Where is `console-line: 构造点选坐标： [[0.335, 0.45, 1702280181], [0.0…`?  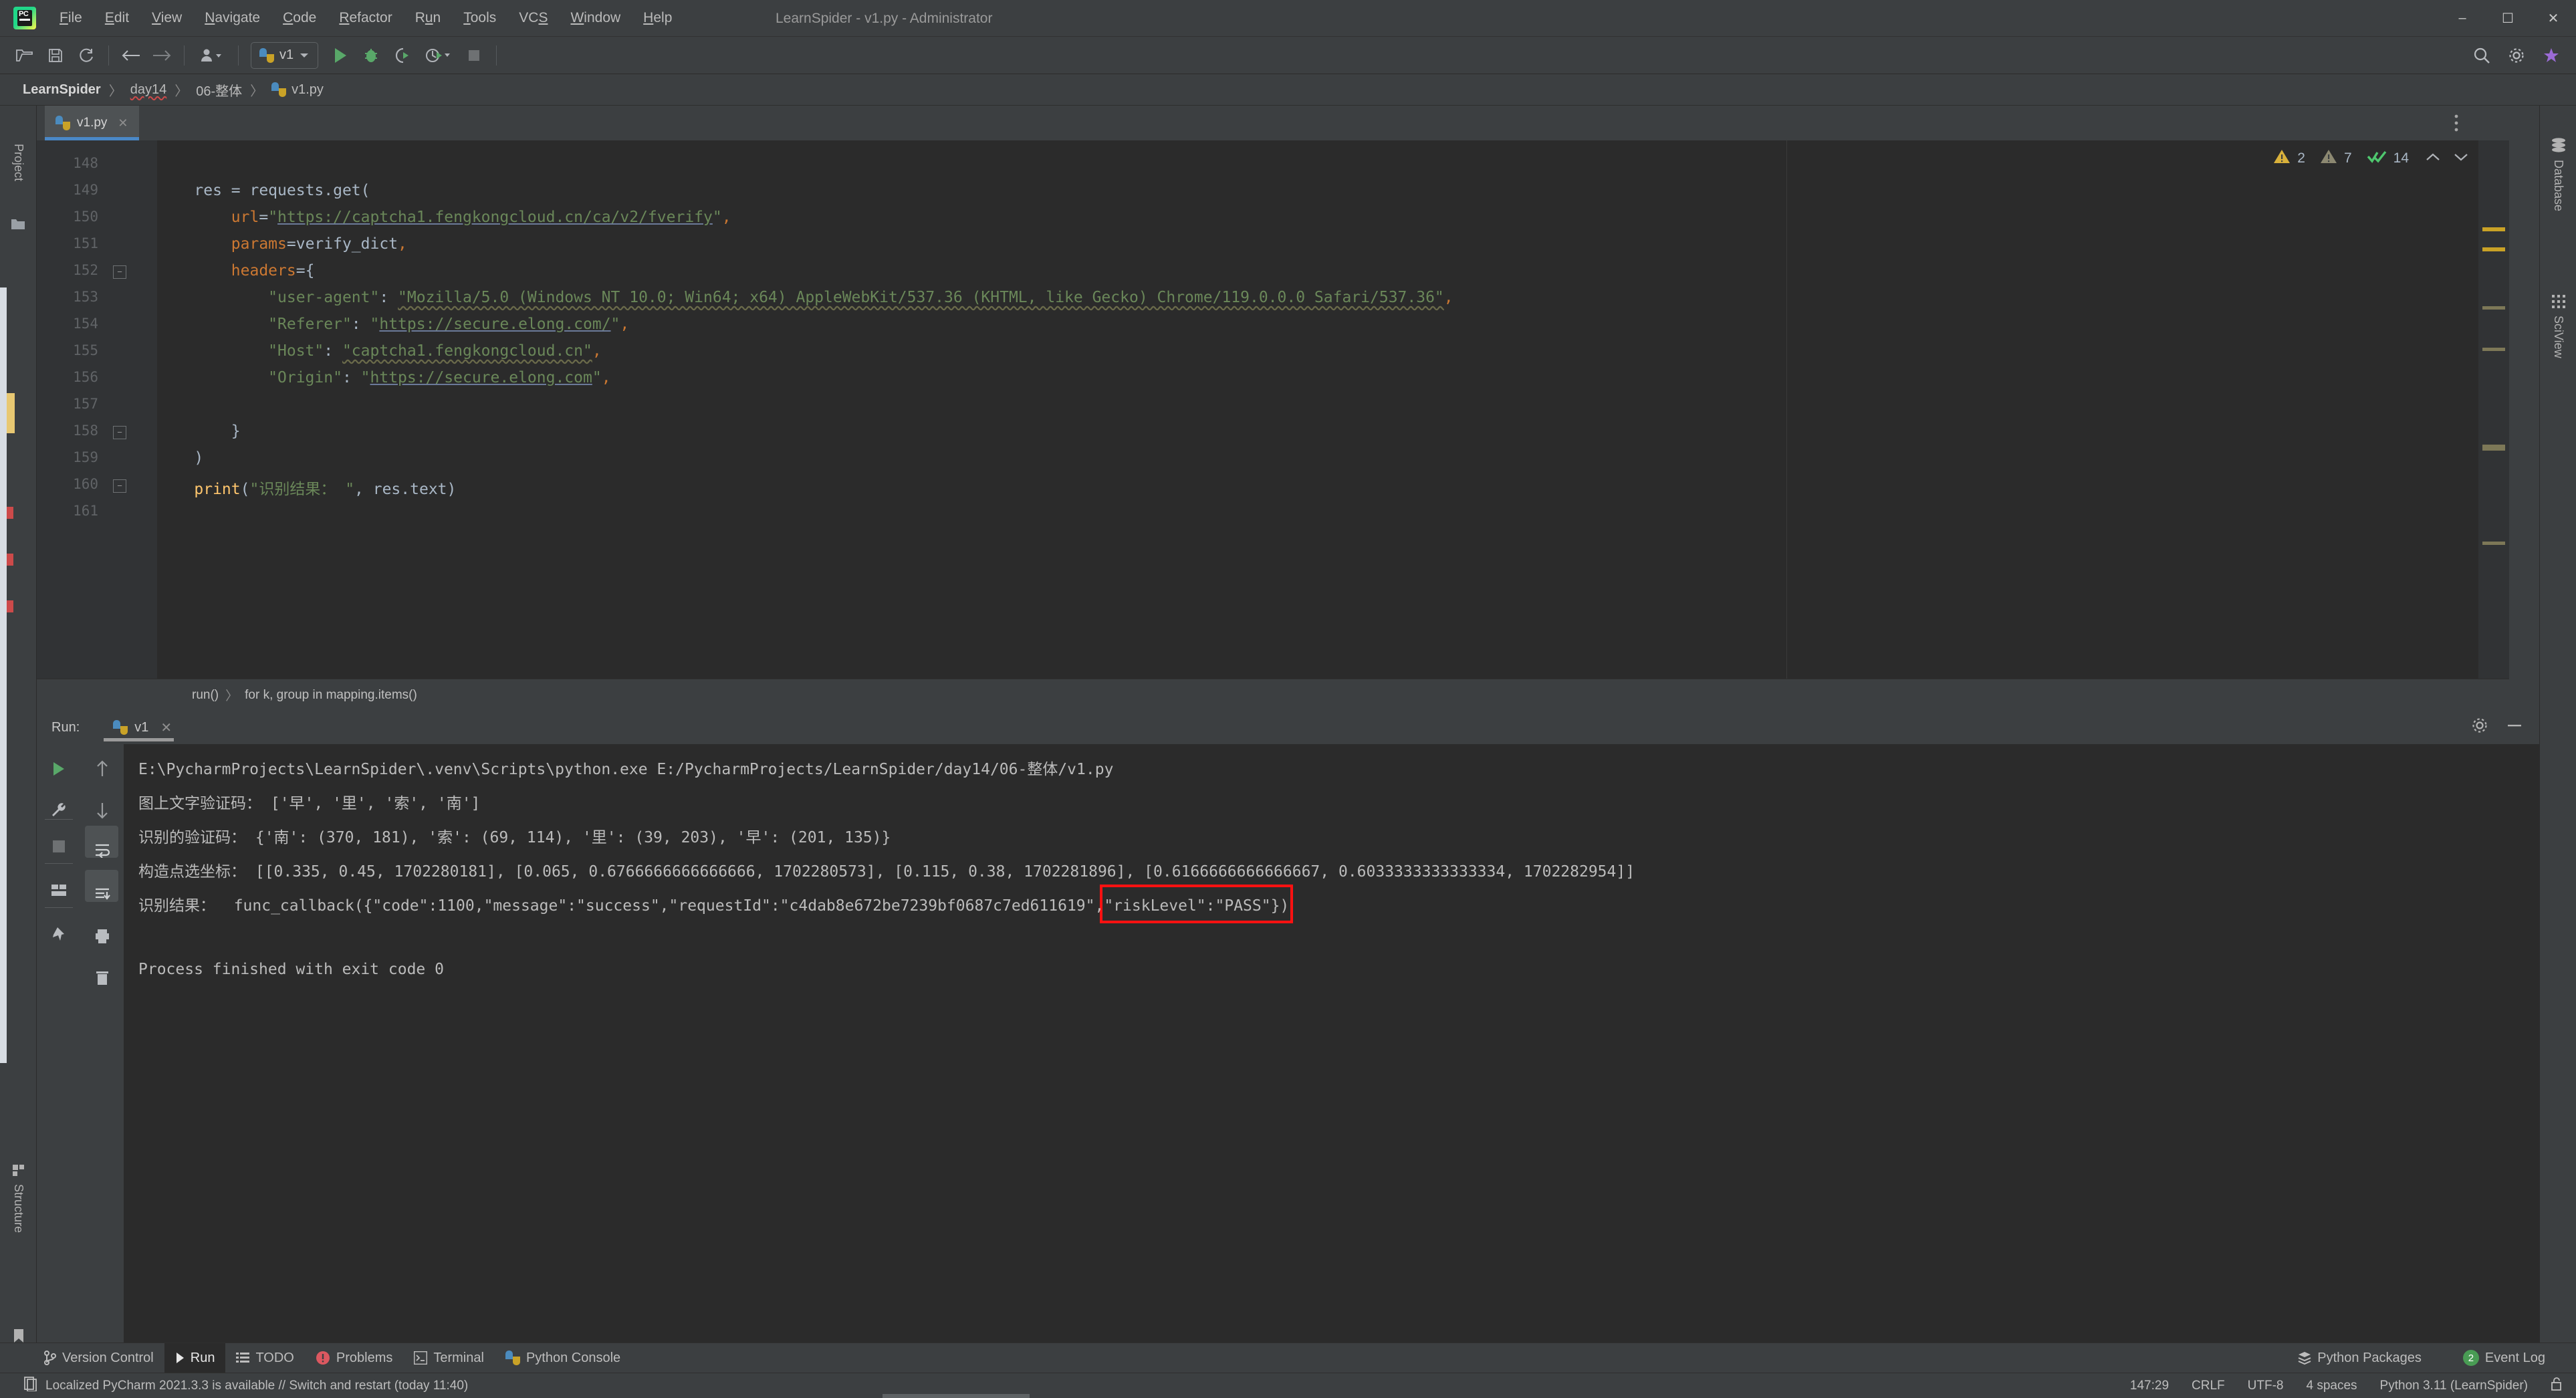
console-line: 构造点选坐标： [[0.335, 0.45, 1702280181], [0.0… is located at coordinates (886, 869).